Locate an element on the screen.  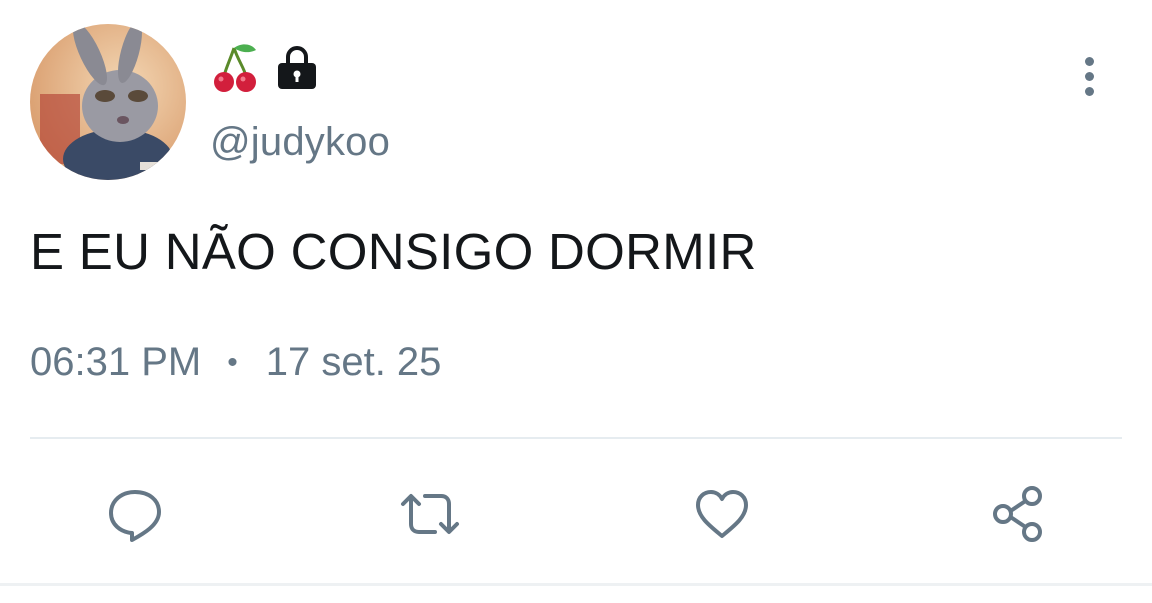
tweet-meta: 06:31 PM • 17 set. 25 is located at coordinates (235, 362).